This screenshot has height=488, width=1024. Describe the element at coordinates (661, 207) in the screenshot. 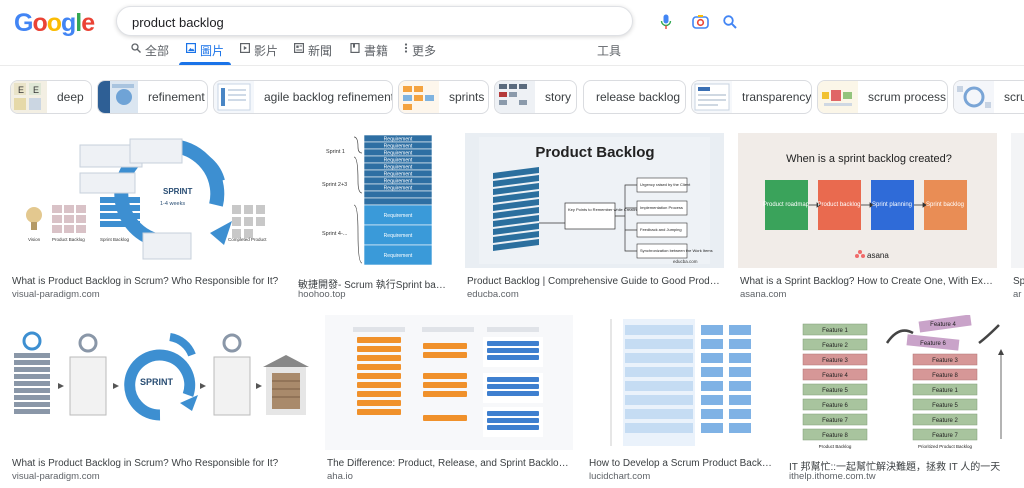

I see `educba-point: Implementation Process` at that location.